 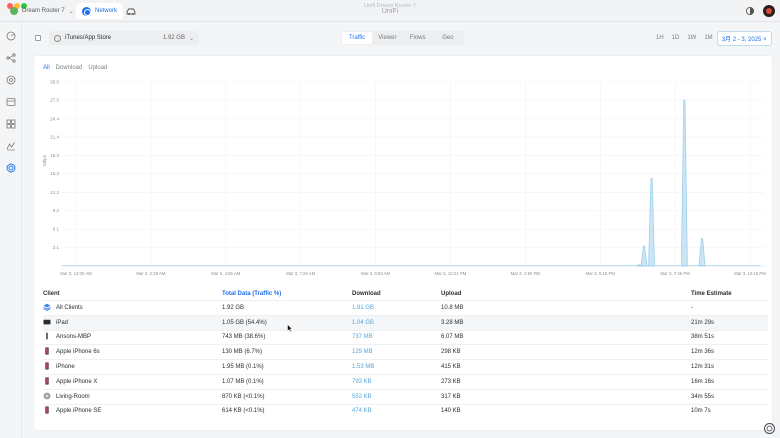 What do you see at coordinates (251, 294) in the screenshot?
I see `header-total-data: Total Data (Traffic %)` at bounding box center [251, 294].